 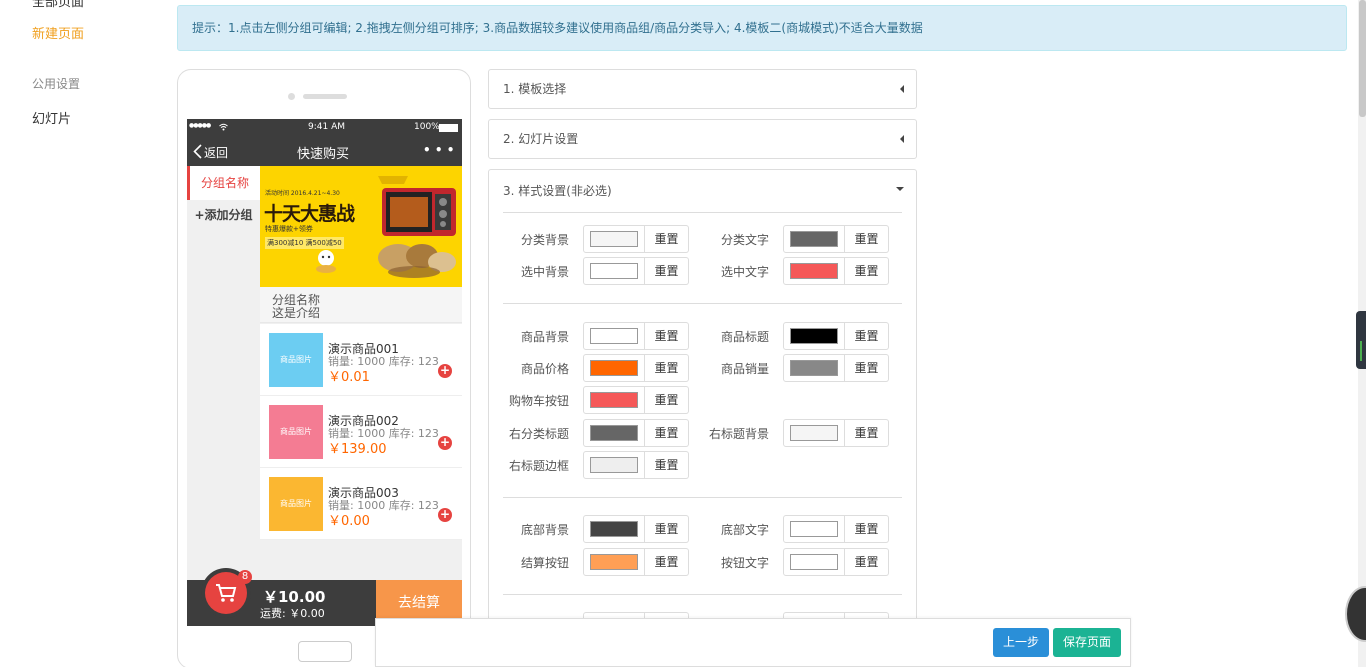 What do you see at coordinates (349, 377) in the screenshot?
I see `product-price: ￥0.01` at bounding box center [349, 377].